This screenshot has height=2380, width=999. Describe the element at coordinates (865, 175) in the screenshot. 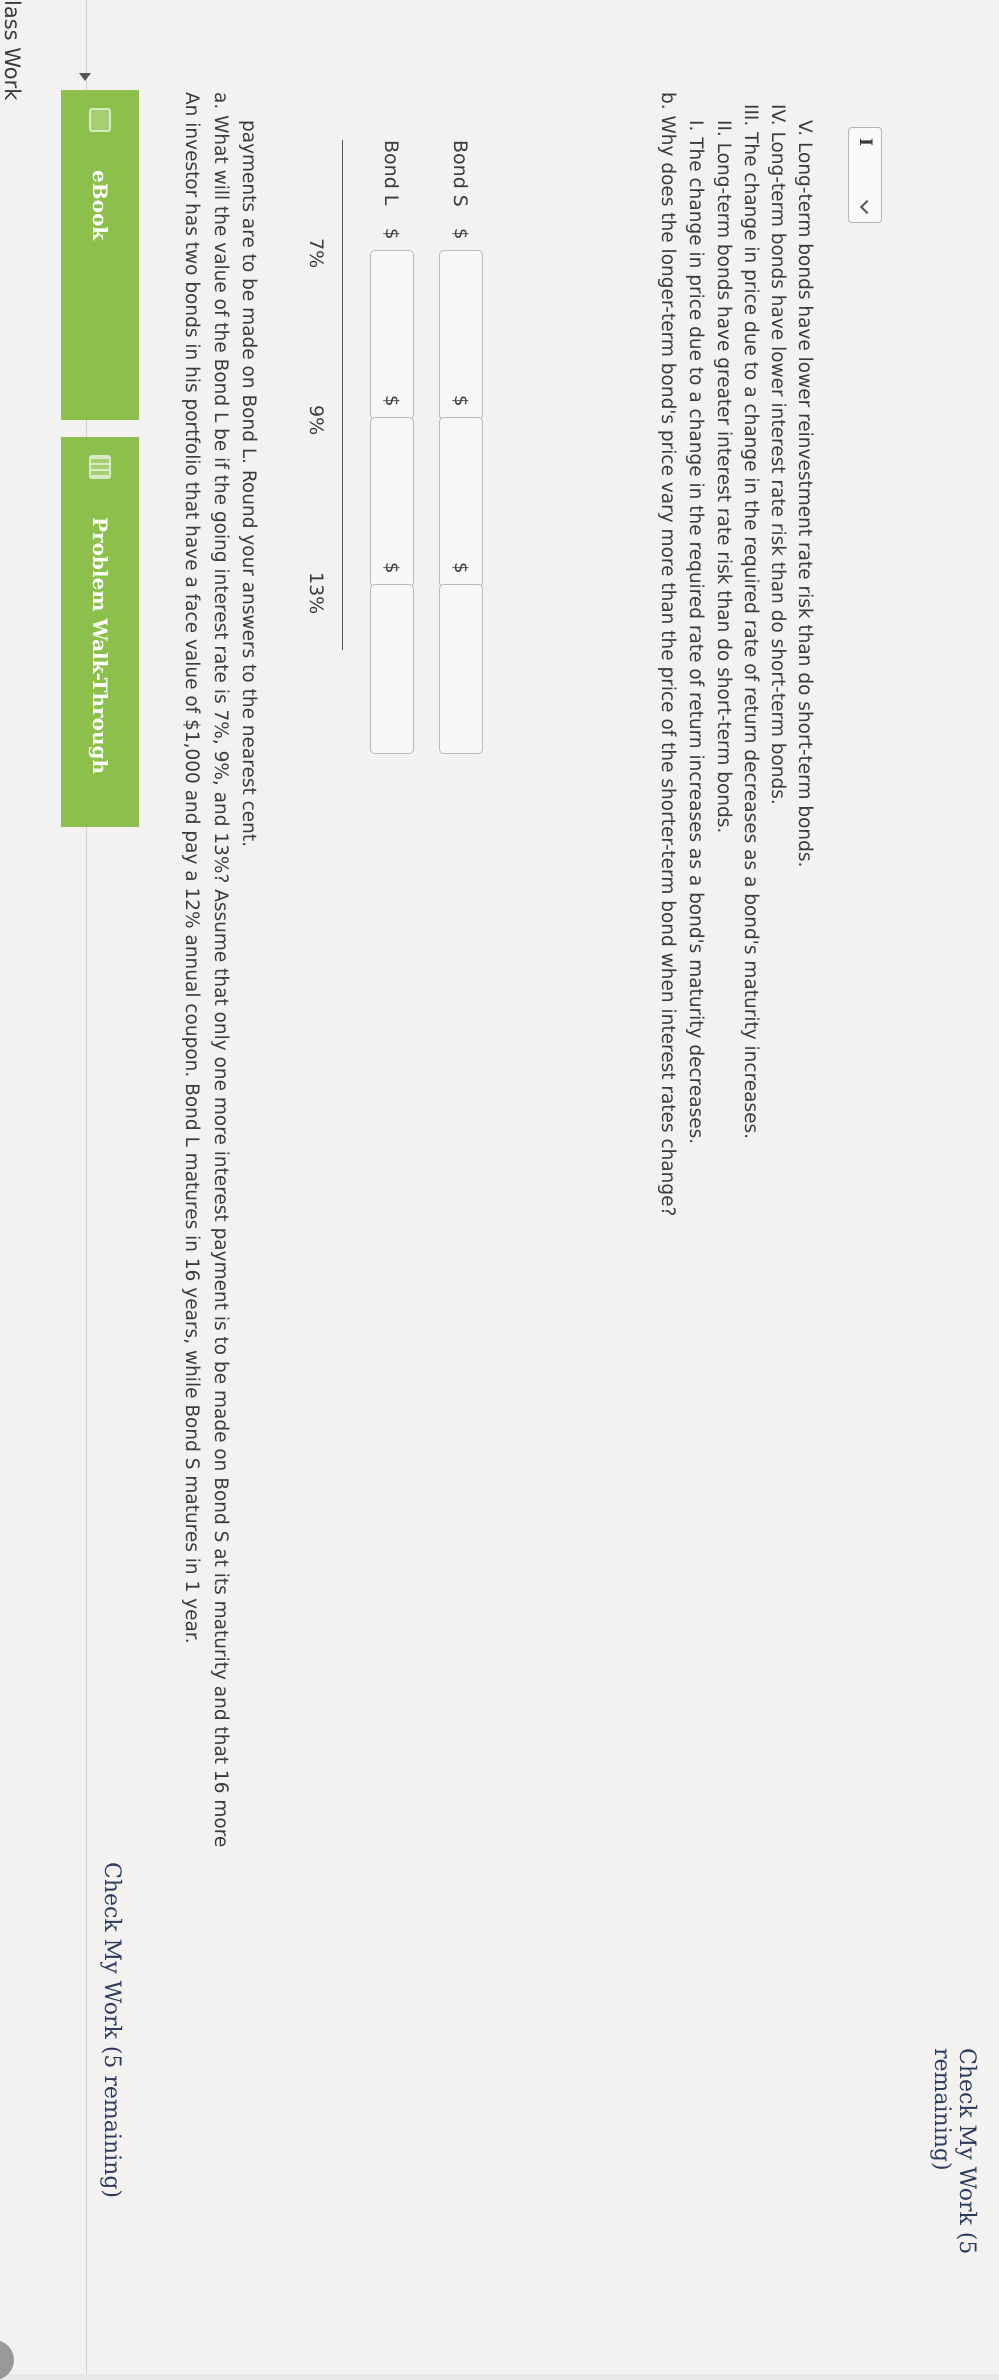

I see `answer-dropdown: I` at that location.